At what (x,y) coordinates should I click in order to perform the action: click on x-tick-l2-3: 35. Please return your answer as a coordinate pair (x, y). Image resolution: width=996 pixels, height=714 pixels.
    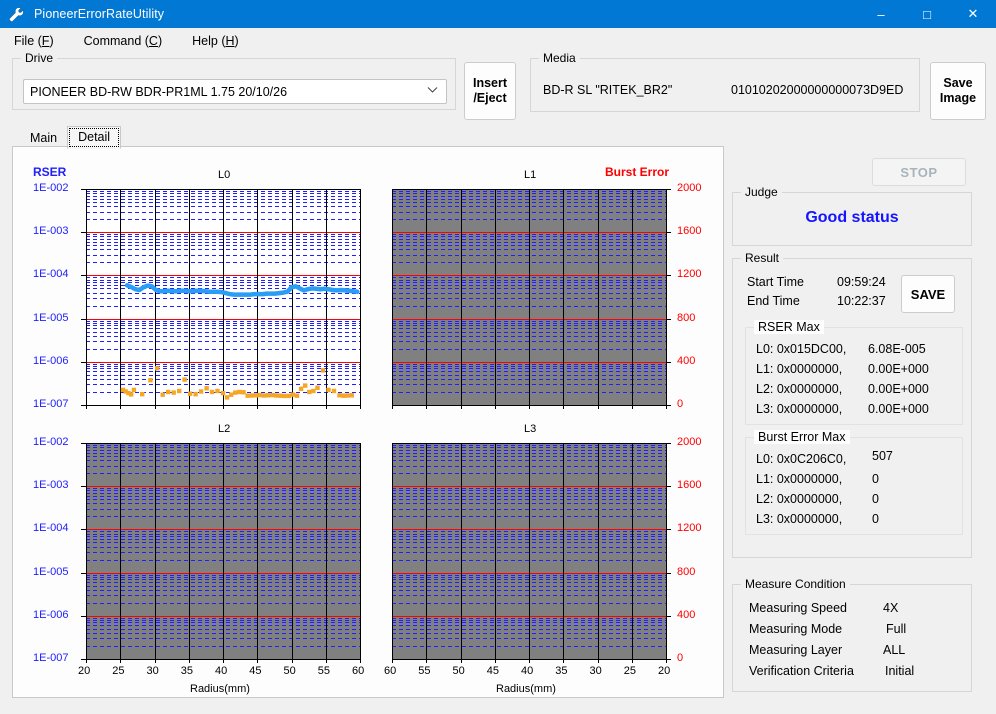
    Looking at the image, I should click on (186, 671).